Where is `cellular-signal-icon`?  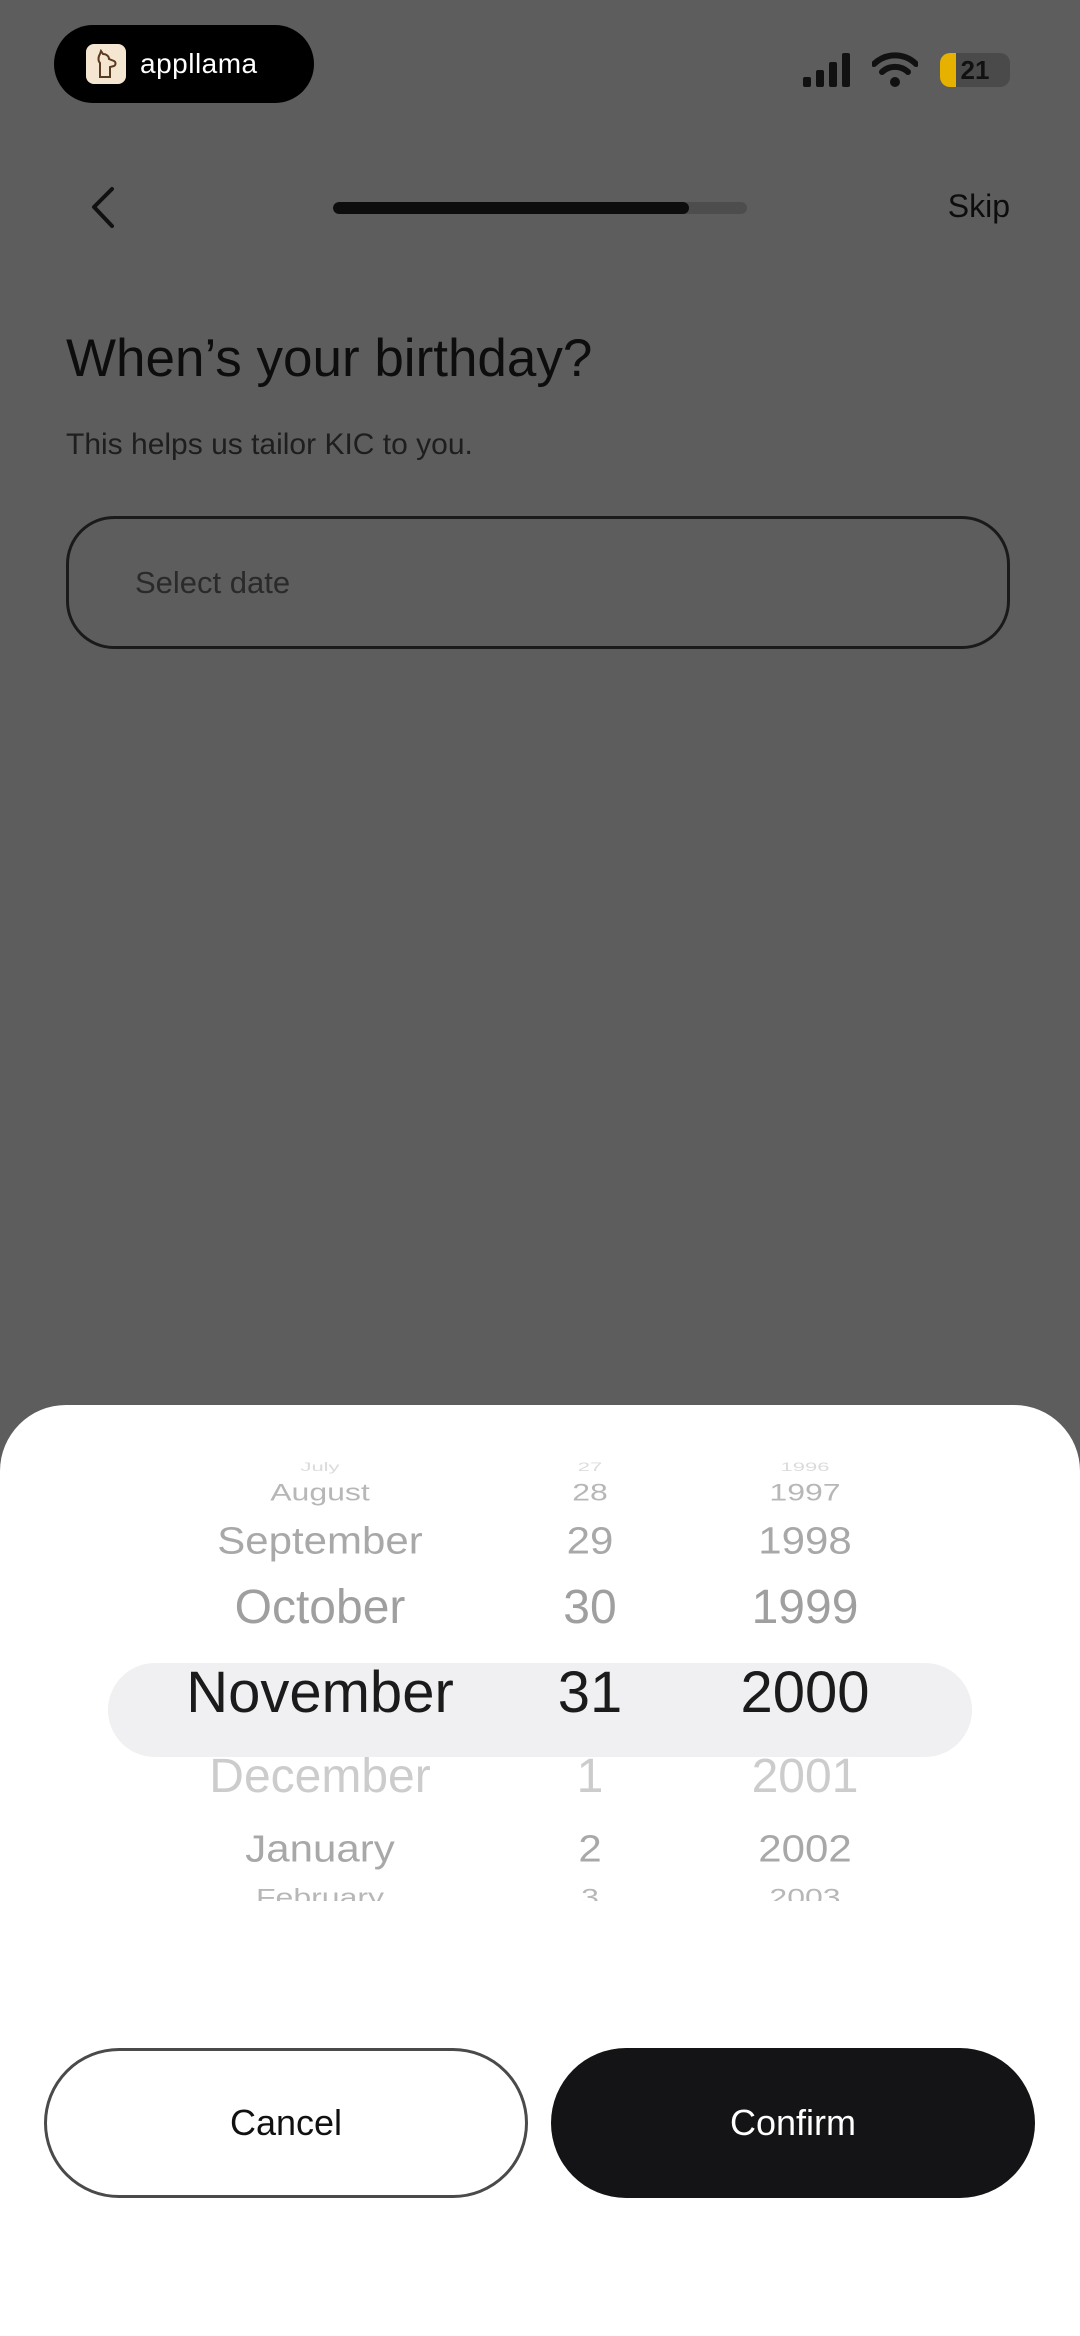
cellular-signal-icon is located at coordinates (826, 70).